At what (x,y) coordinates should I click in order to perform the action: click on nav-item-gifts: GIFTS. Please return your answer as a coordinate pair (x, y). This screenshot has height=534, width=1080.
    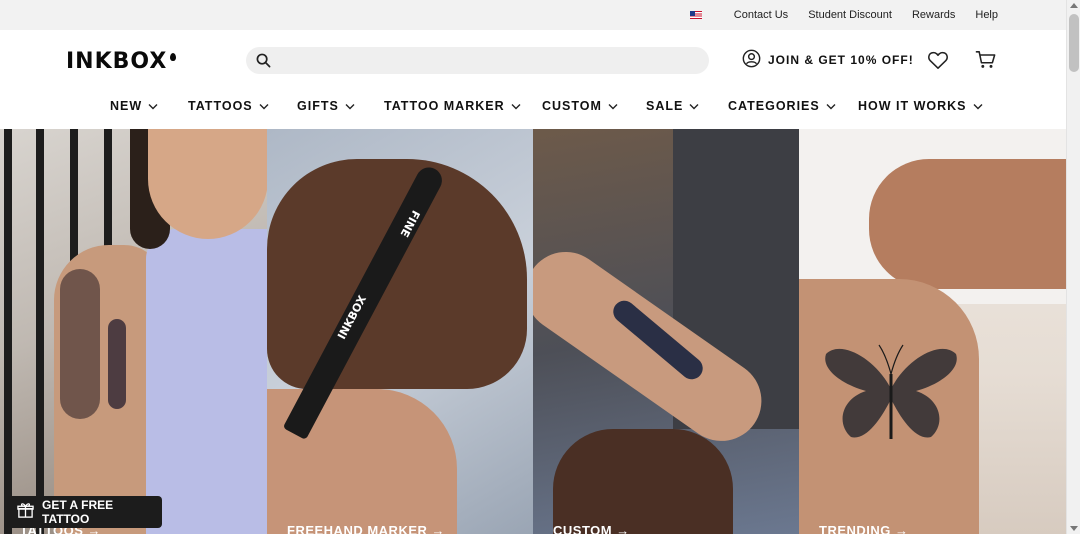
    Looking at the image, I should click on (326, 106).